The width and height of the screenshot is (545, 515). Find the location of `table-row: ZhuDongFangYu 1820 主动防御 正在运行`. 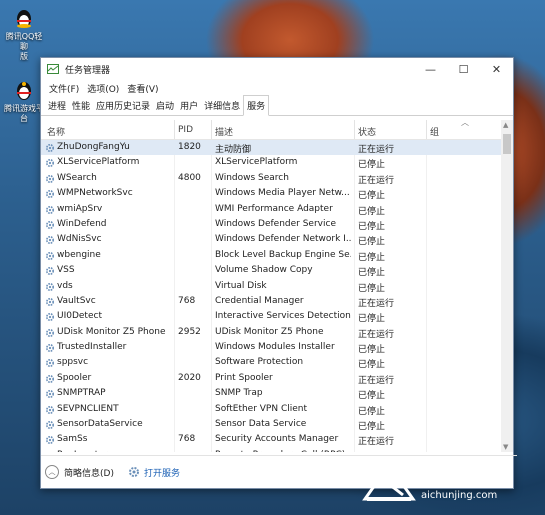

table-row: ZhuDongFangYu 1820 主动防御 正在运行 is located at coordinates (271, 148).